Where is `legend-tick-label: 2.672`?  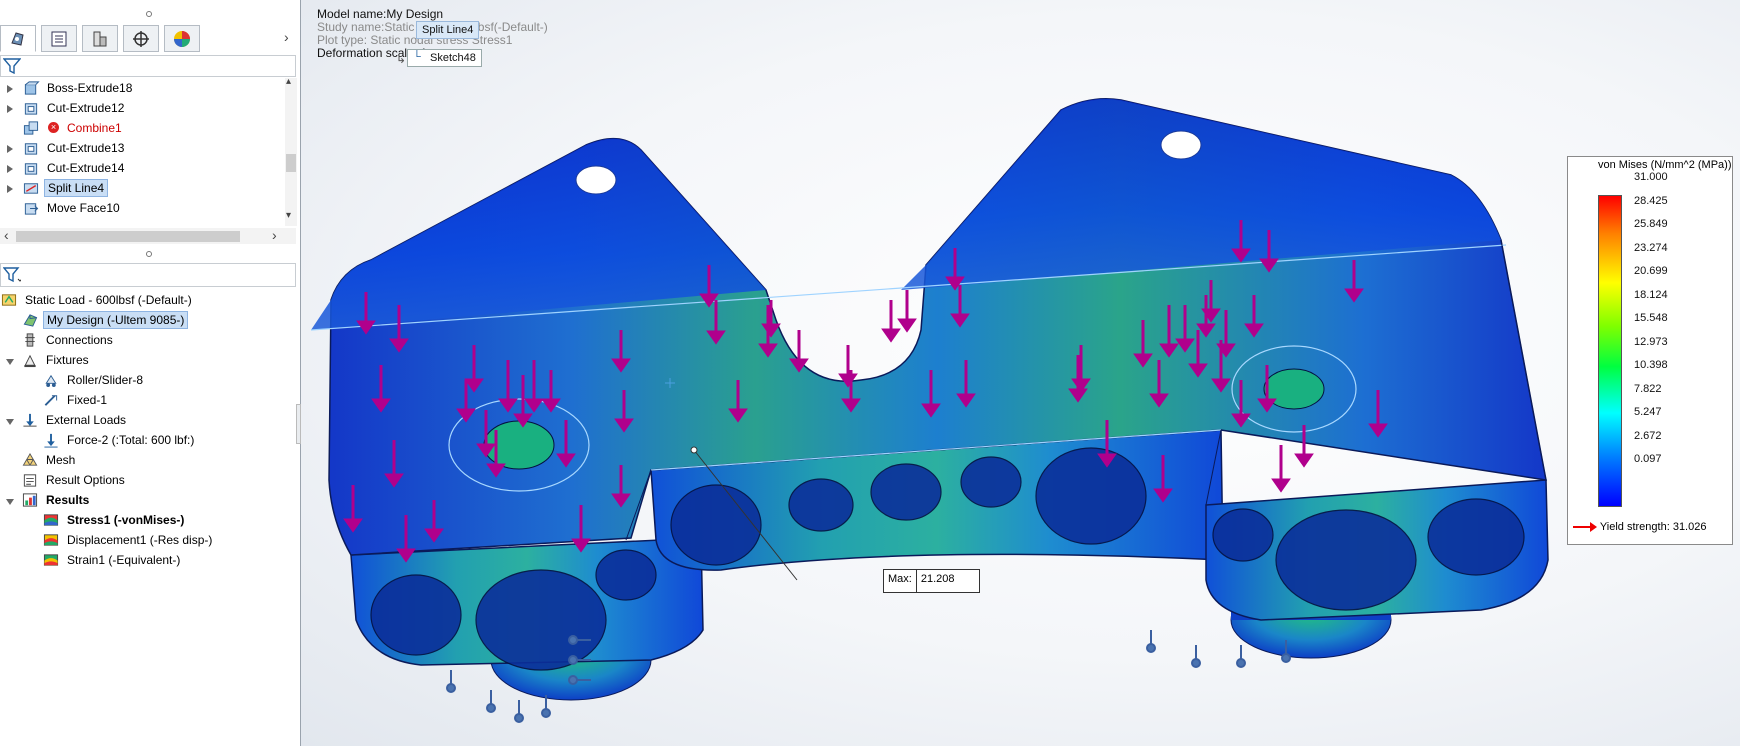 legend-tick-label: 2.672 is located at coordinates (1648, 435).